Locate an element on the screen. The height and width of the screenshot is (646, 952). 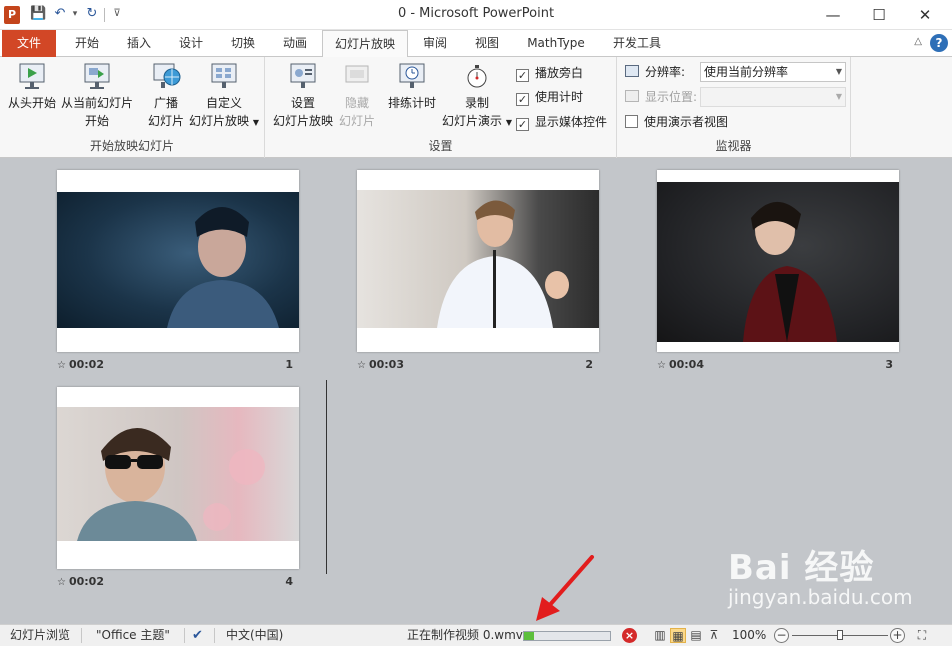
show-on-label-row: 显示位置: is located at coordinates (661, 97).